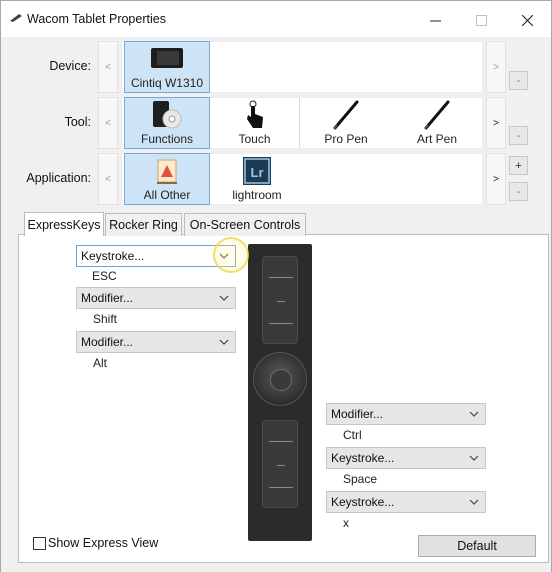  What do you see at coordinates (257, 195) in the screenshot?
I see `application-tile-label-lightroom: lightroom` at bounding box center [257, 195].